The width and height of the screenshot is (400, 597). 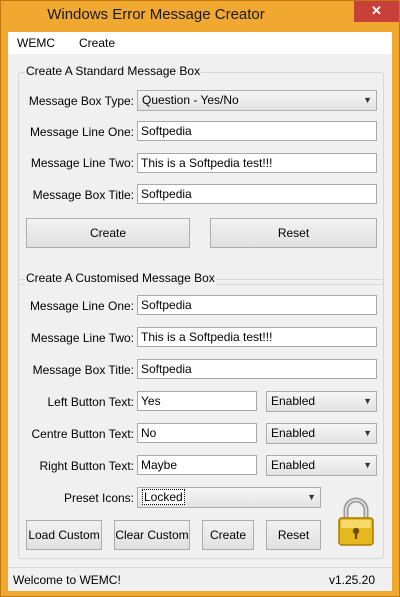 I want to click on version-label: v1.25.20, so click(x=351, y=580).